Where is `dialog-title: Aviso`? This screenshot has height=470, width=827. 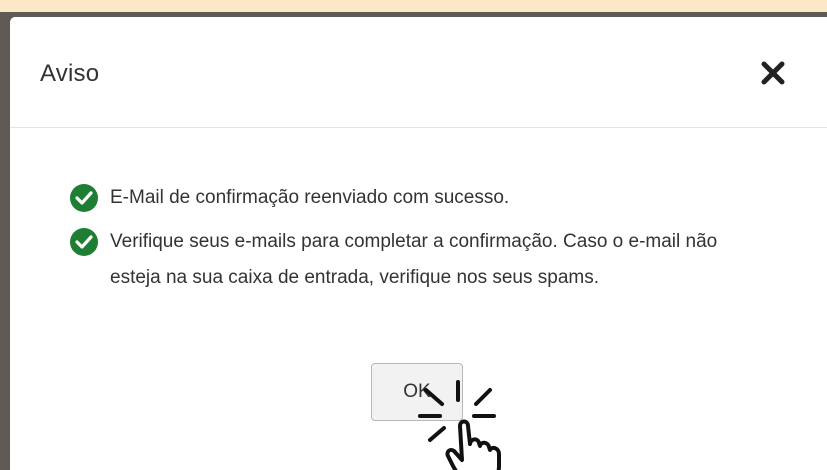
dialog-title: Aviso is located at coordinates (70, 73).